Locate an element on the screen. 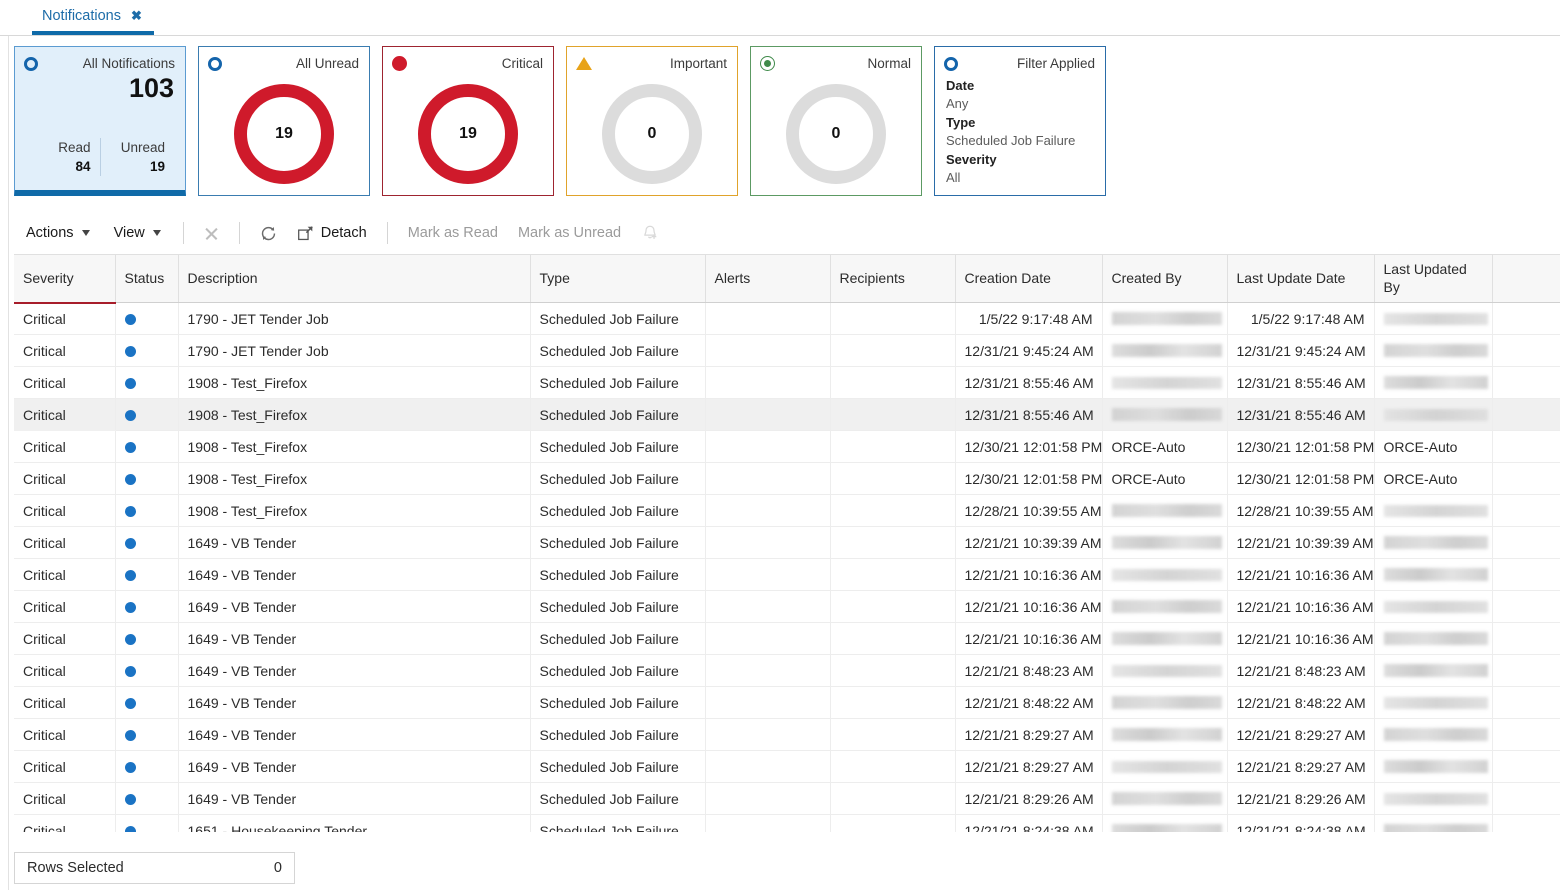 The width and height of the screenshot is (1560, 890). mark-as-read-button: Mark as Read is located at coordinates (453, 233).